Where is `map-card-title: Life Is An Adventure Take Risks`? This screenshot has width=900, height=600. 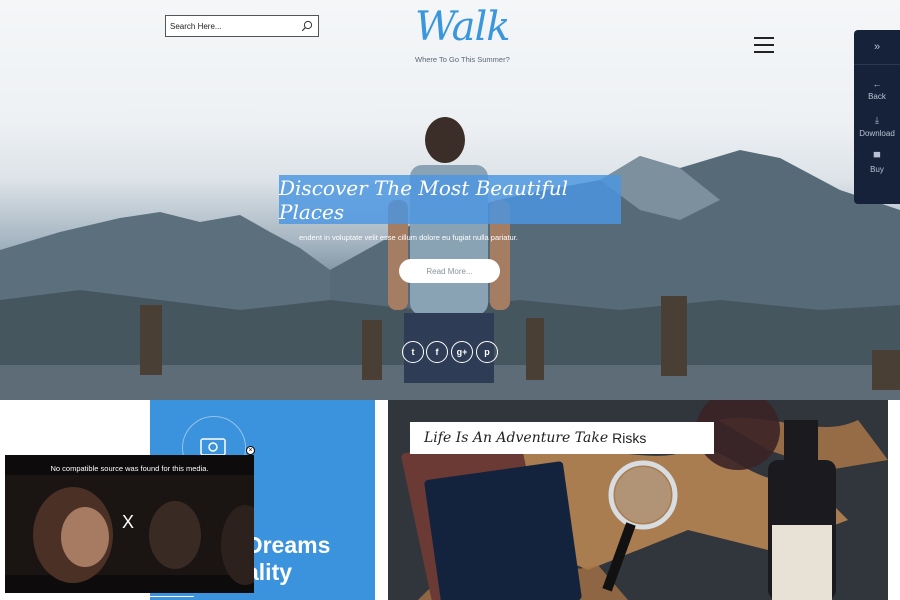 map-card-title: Life Is An Adventure Take Risks is located at coordinates (562, 438).